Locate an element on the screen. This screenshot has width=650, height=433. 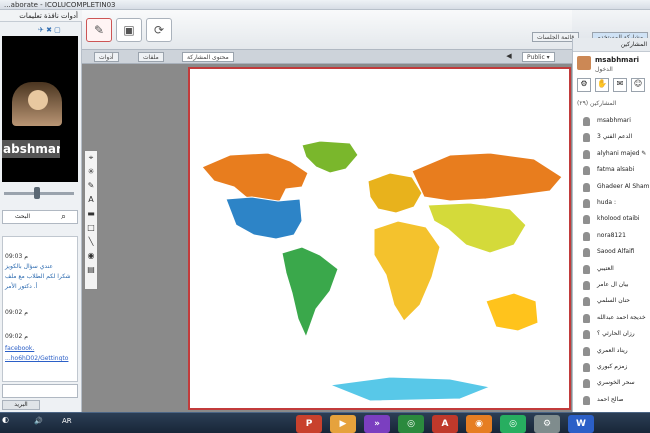
south-america-region is located at coordinates (310, 292).